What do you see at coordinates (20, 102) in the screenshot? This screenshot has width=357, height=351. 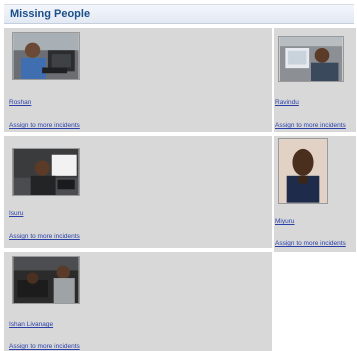 I see `person-name-link: Roshan` at bounding box center [20, 102].